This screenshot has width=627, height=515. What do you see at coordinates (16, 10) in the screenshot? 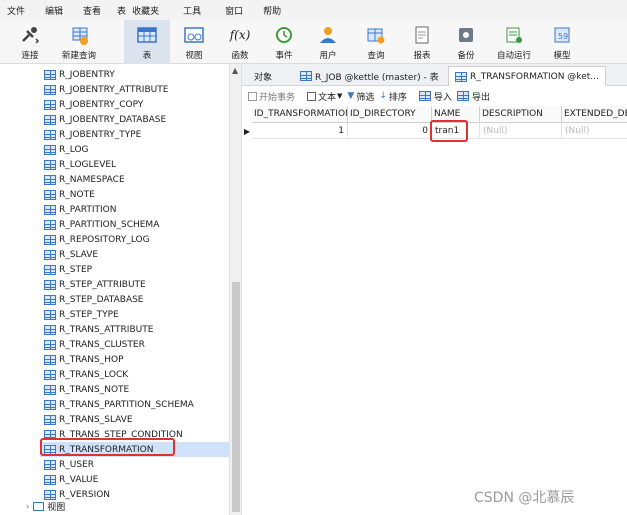
I see `menu-file: 文件` at bounding box center [16, 10].